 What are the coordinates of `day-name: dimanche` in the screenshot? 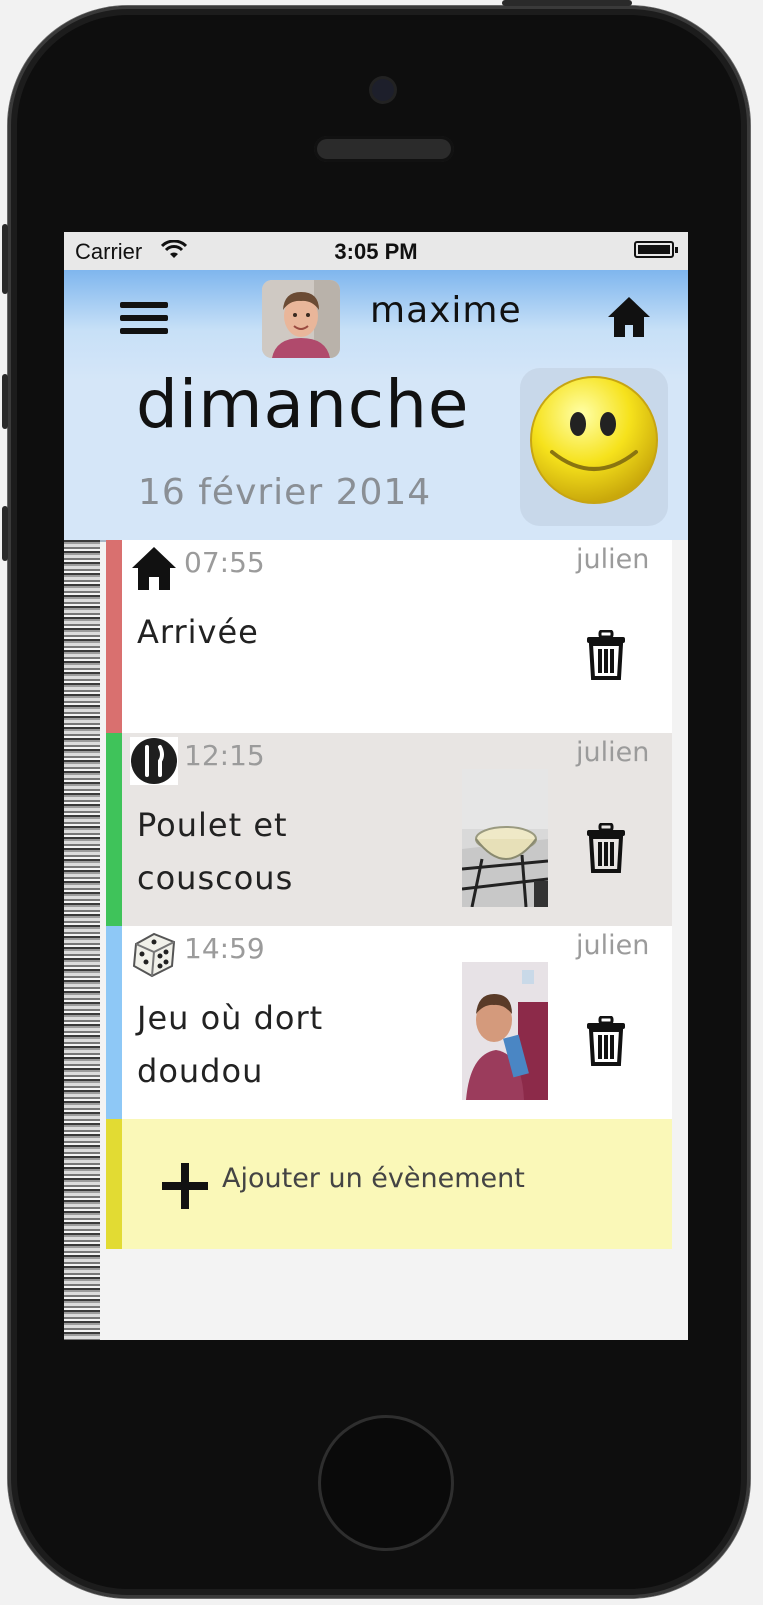 It's located at (303, 404).